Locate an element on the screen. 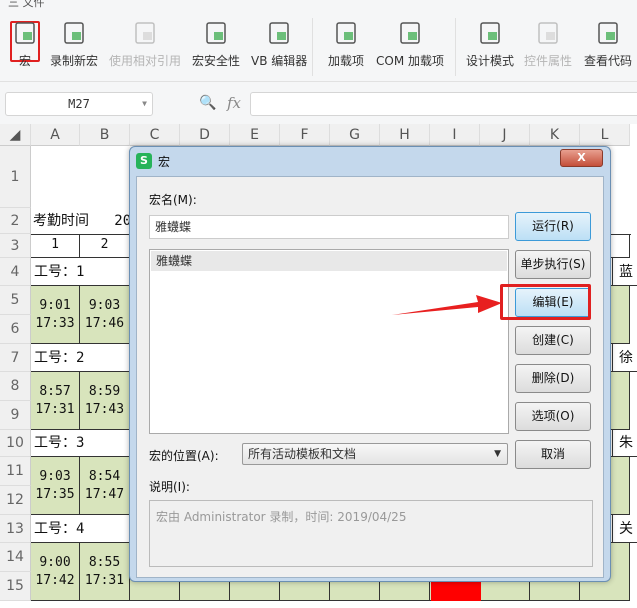  dialog-titlebar: S 宏 X is located at coordinates (370, 161).